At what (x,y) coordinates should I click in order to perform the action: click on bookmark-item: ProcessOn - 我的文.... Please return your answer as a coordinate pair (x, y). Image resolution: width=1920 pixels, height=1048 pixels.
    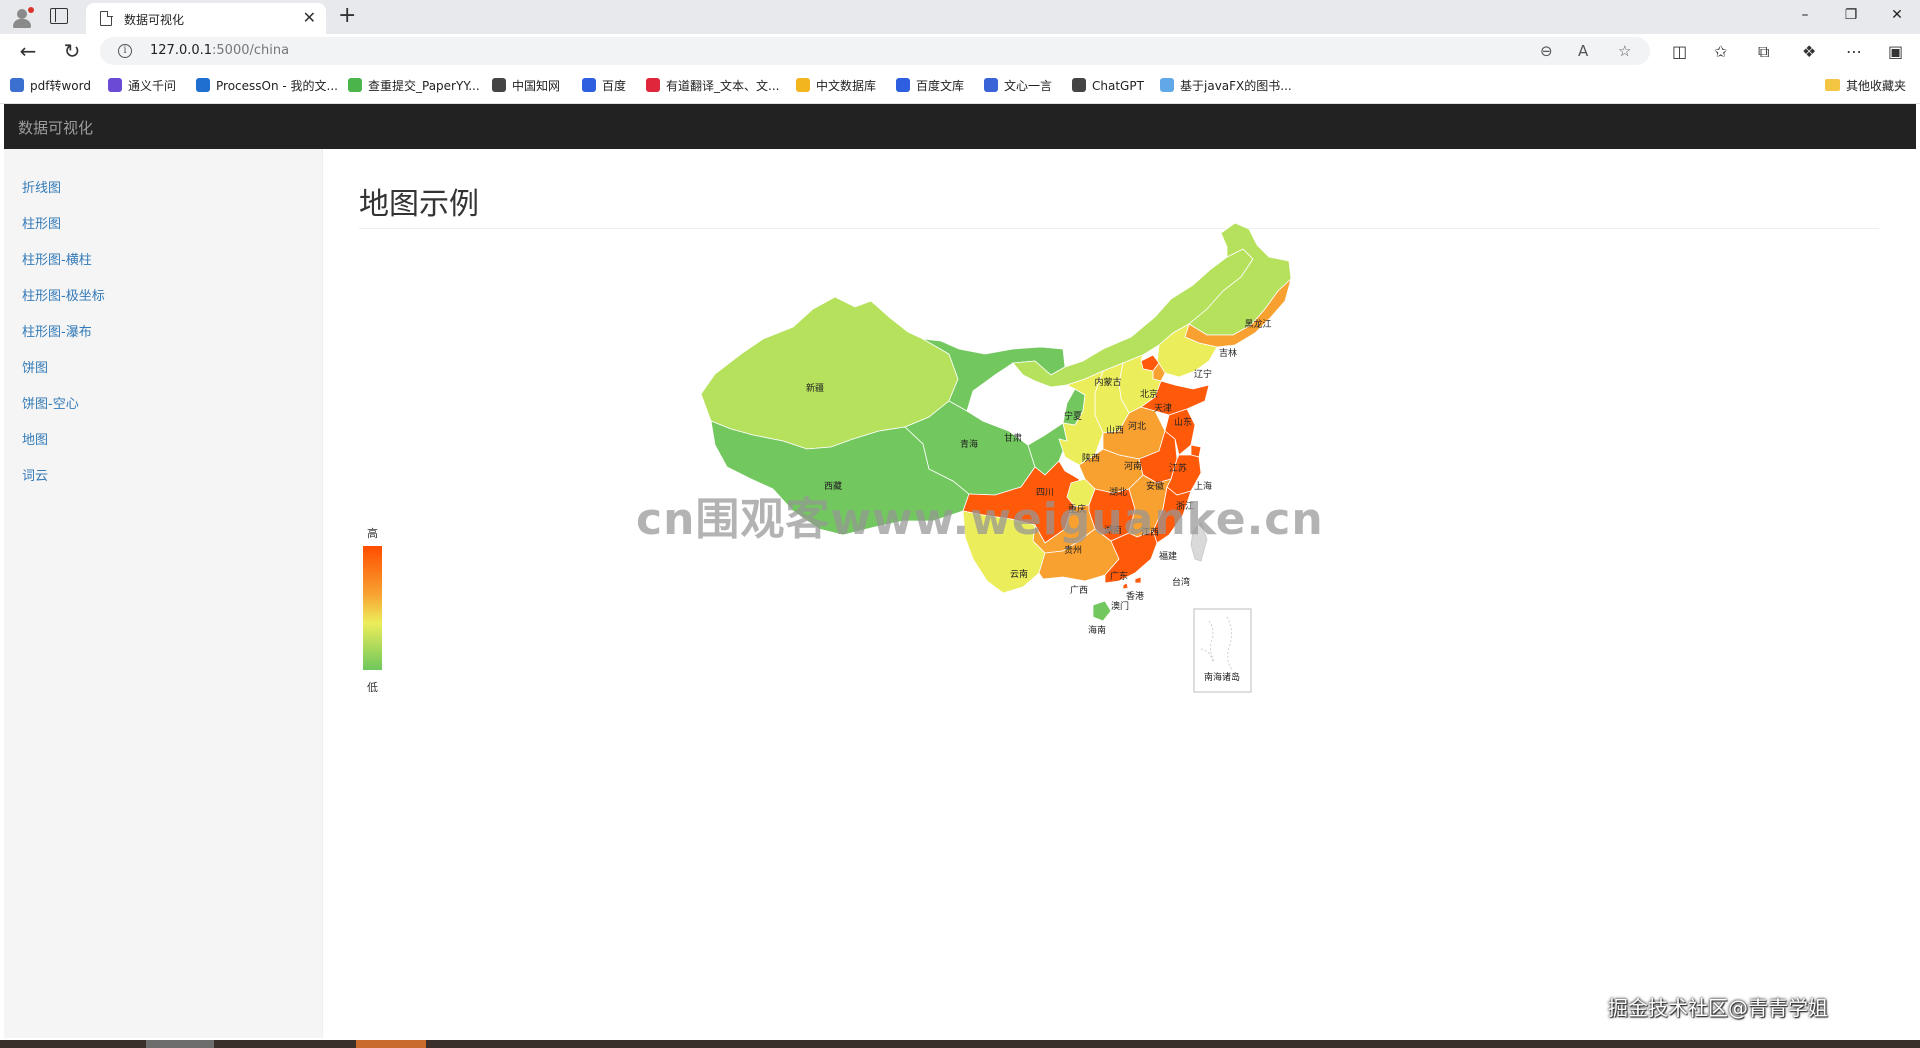
    Looking at the image, I should click on (267, 86).